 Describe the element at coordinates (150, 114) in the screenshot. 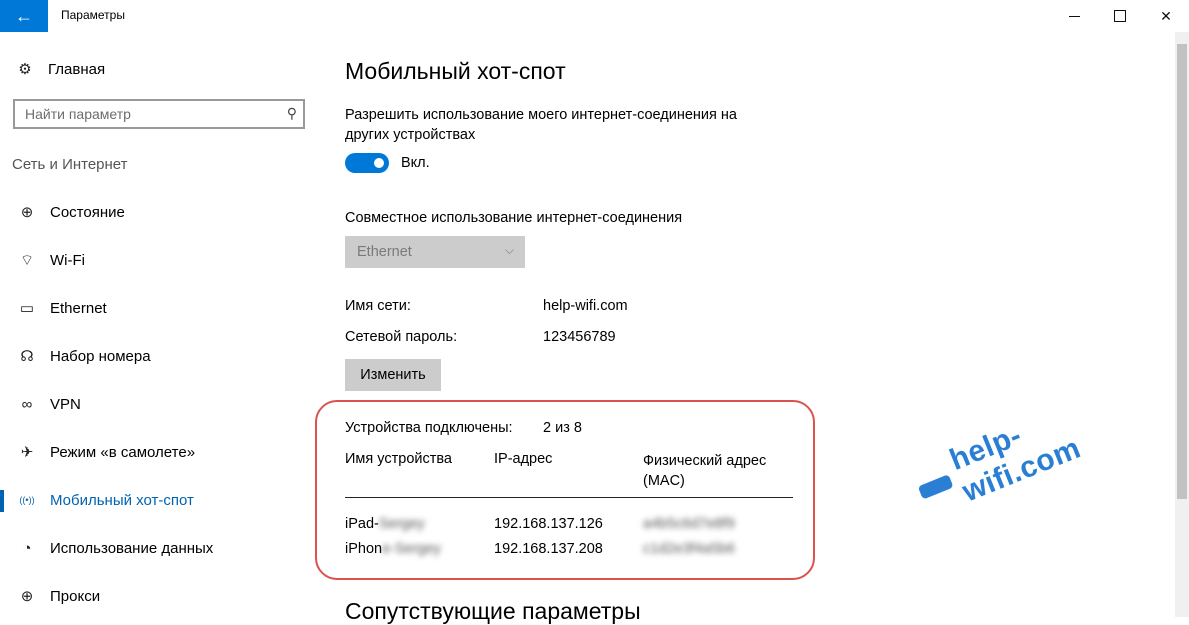

I see `search-input` at that location.